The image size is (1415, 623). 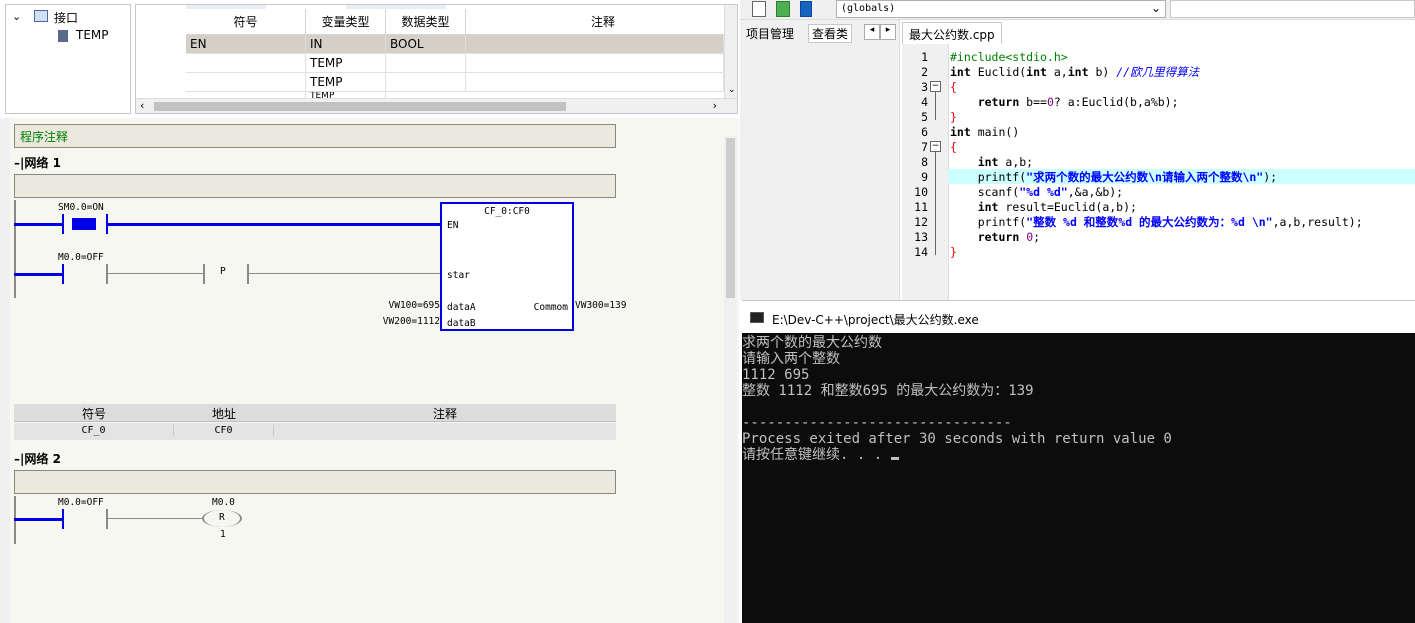 I want to click on line-number: 5, so click(x=924, y=117).